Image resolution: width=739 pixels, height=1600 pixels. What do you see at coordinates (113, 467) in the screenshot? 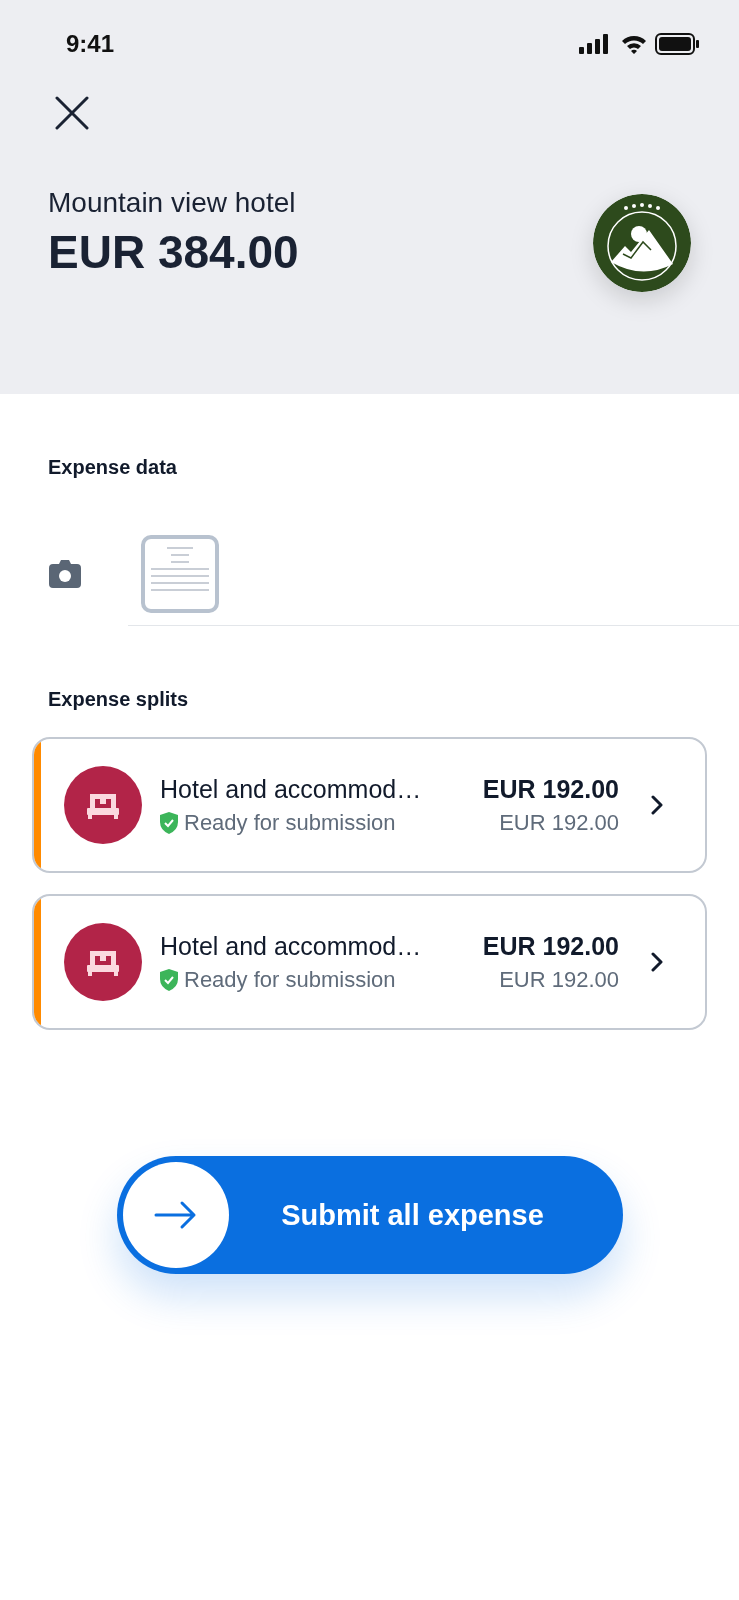
I see `section-title: Expense data` at bounding box center [113, 467].